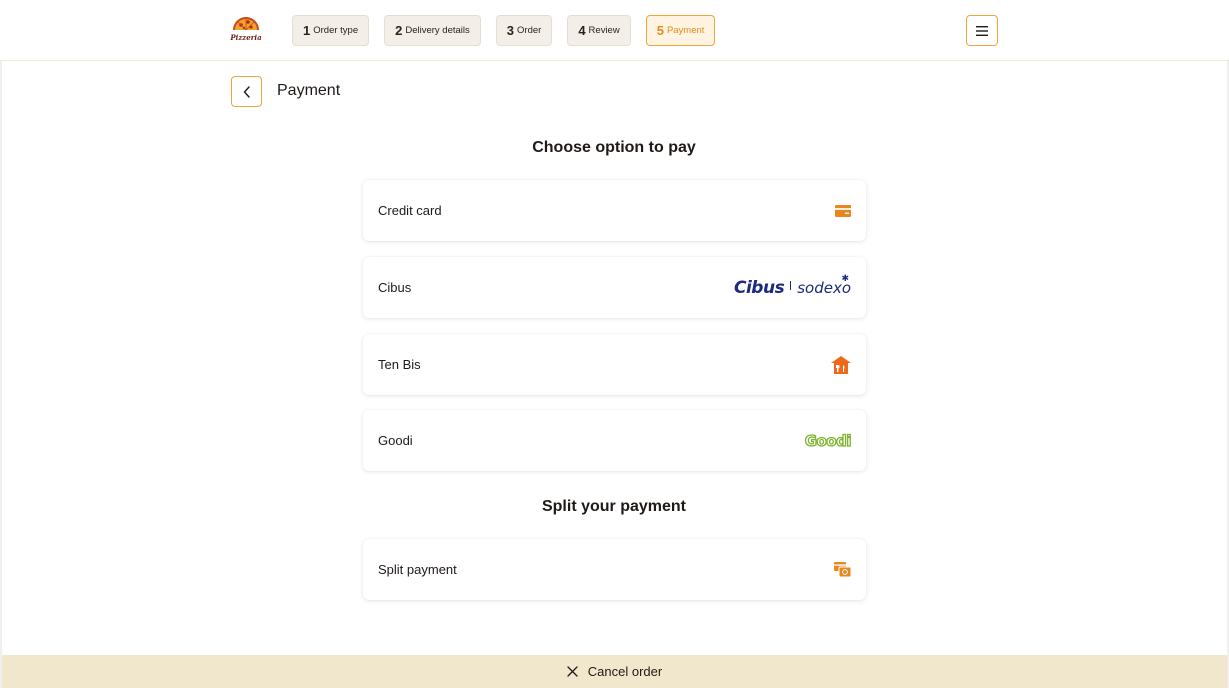 Image resolution: width=1229 pixels, height=688 pixels. I want to click on goodi-logo-text: Goodi, so click(828, 440).